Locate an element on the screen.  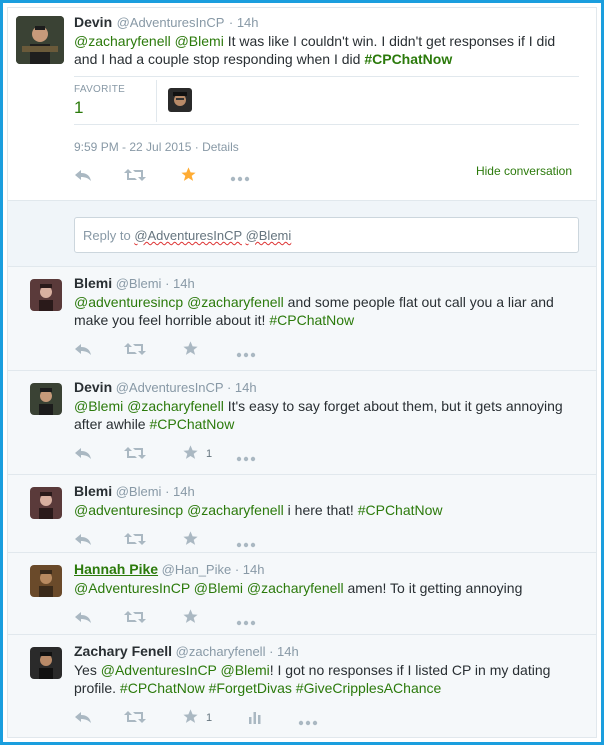
tweet-timestamp: 9:59 PM - 22 Jul 2015 · Details is located at coordinates (156, 147).